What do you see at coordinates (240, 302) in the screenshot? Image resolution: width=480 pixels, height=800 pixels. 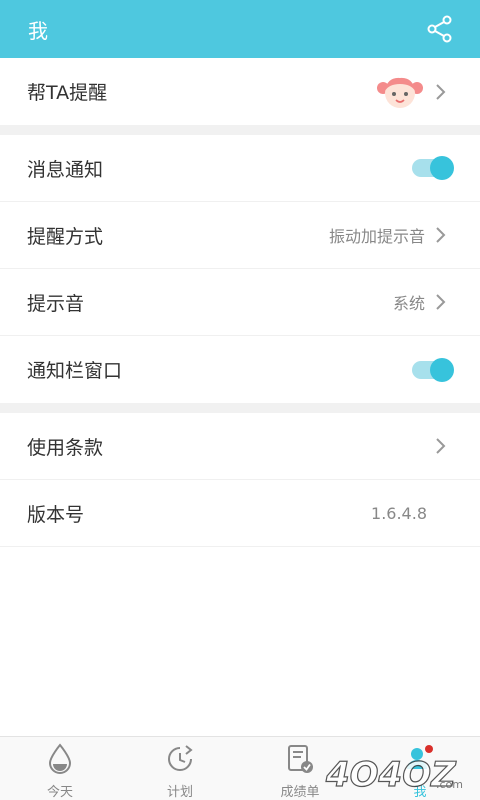 I see `sound-row: 提示音 系统` at bounding box center [240, 302].